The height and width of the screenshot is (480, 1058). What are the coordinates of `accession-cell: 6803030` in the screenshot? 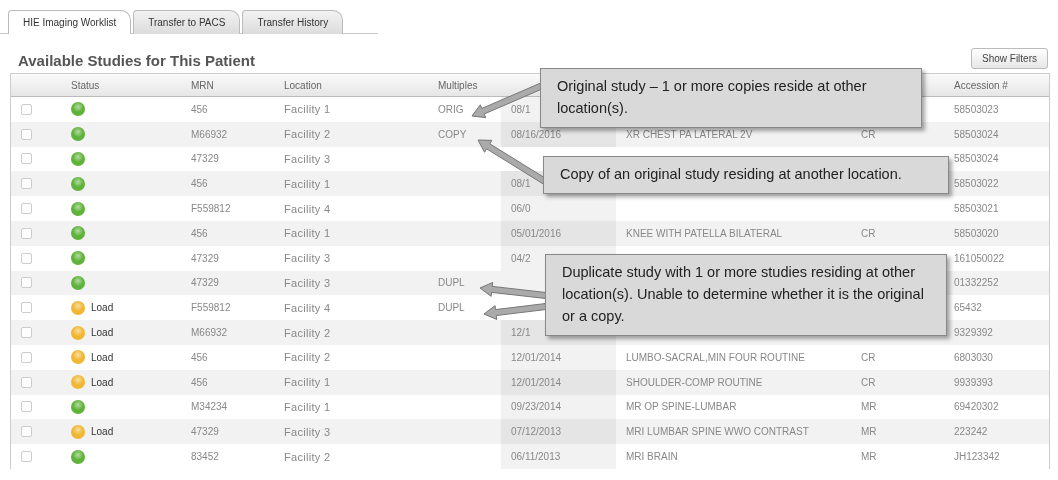 It's located at (973, 357).